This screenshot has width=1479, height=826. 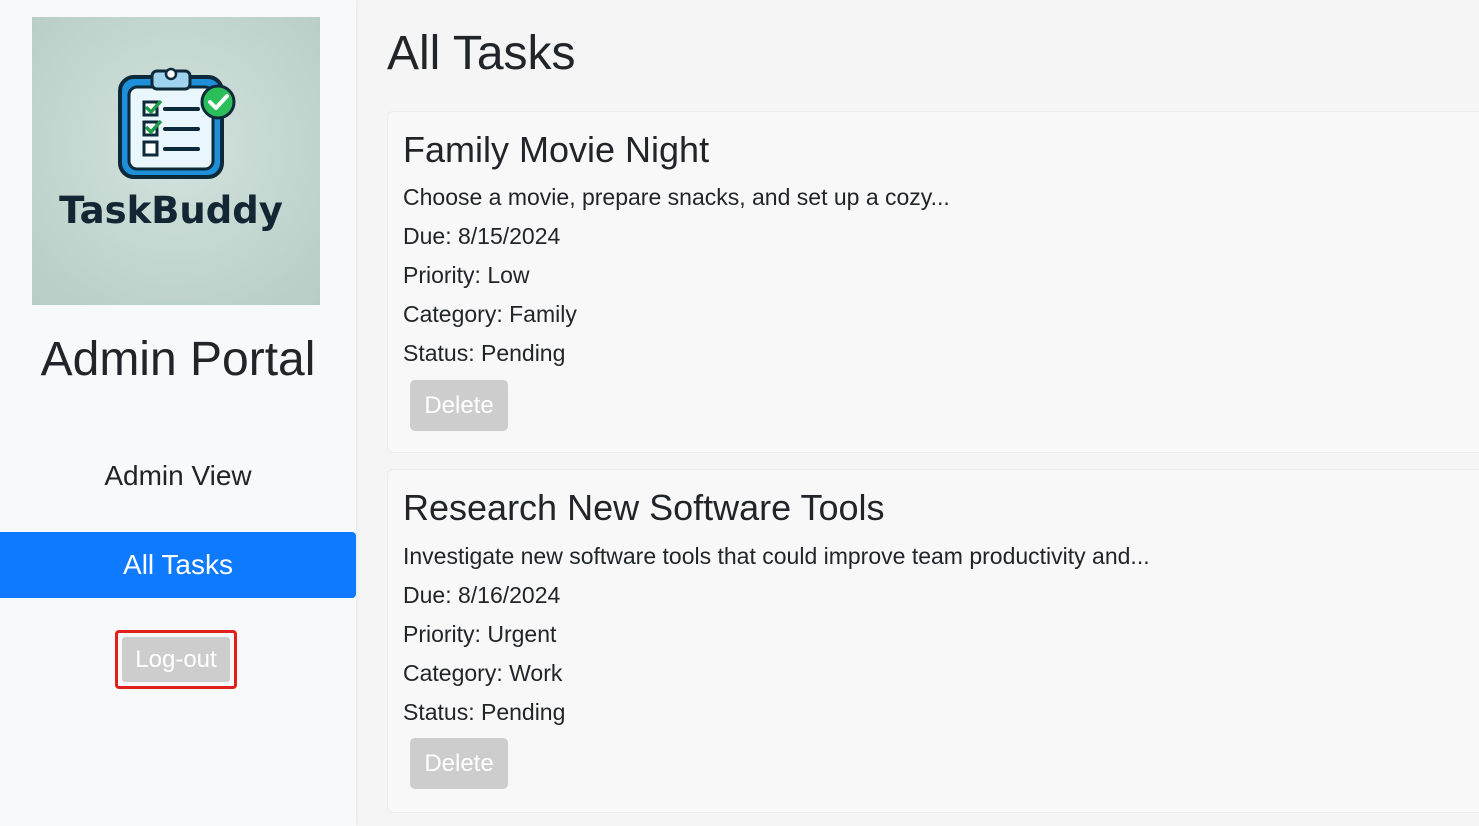 I want to click on task-title: Family Movie Night, so click(x=556, y=149).